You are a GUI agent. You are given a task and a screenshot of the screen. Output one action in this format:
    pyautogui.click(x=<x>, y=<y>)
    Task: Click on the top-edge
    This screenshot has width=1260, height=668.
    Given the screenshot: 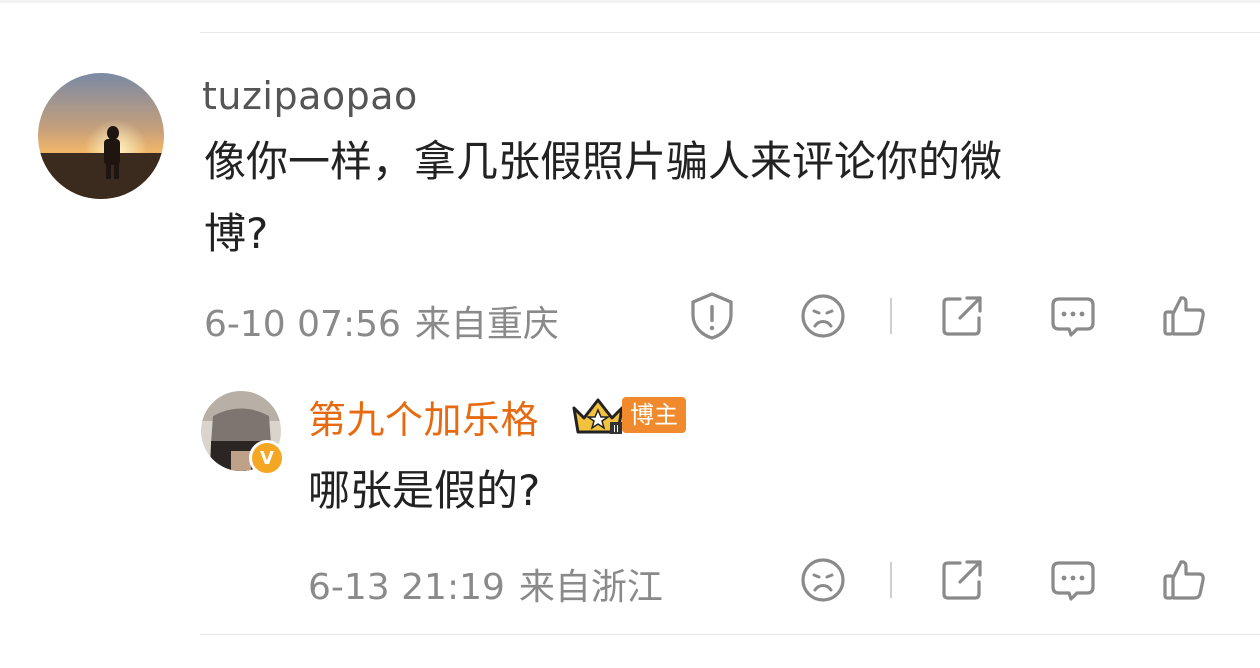 What is the action you would take?
    pyautogui.click(x=630, y=1)
    